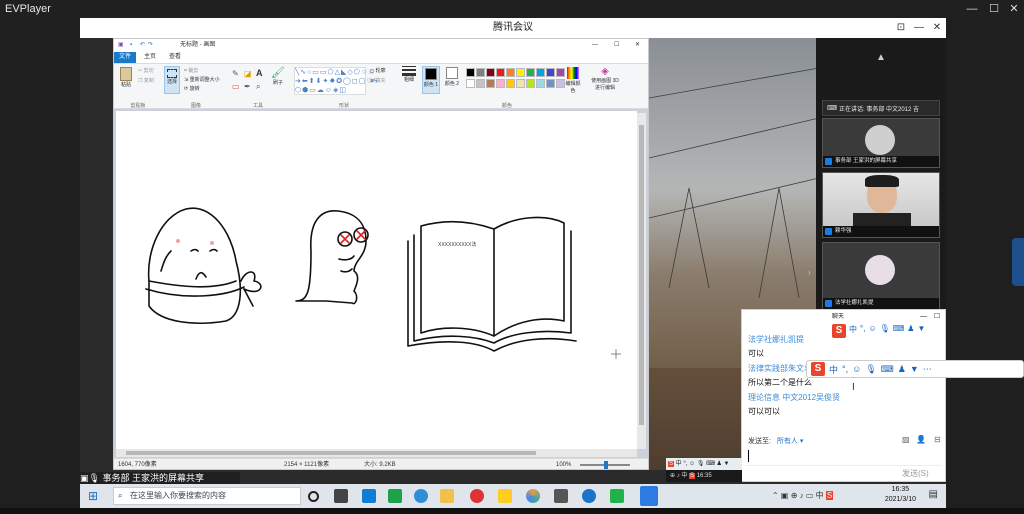 This screenshot has width=1024, height=514. Describe the element at coordinates (192, 88) in the screenshot. I see `rotate-button: ⟳ 旋转` at that location.